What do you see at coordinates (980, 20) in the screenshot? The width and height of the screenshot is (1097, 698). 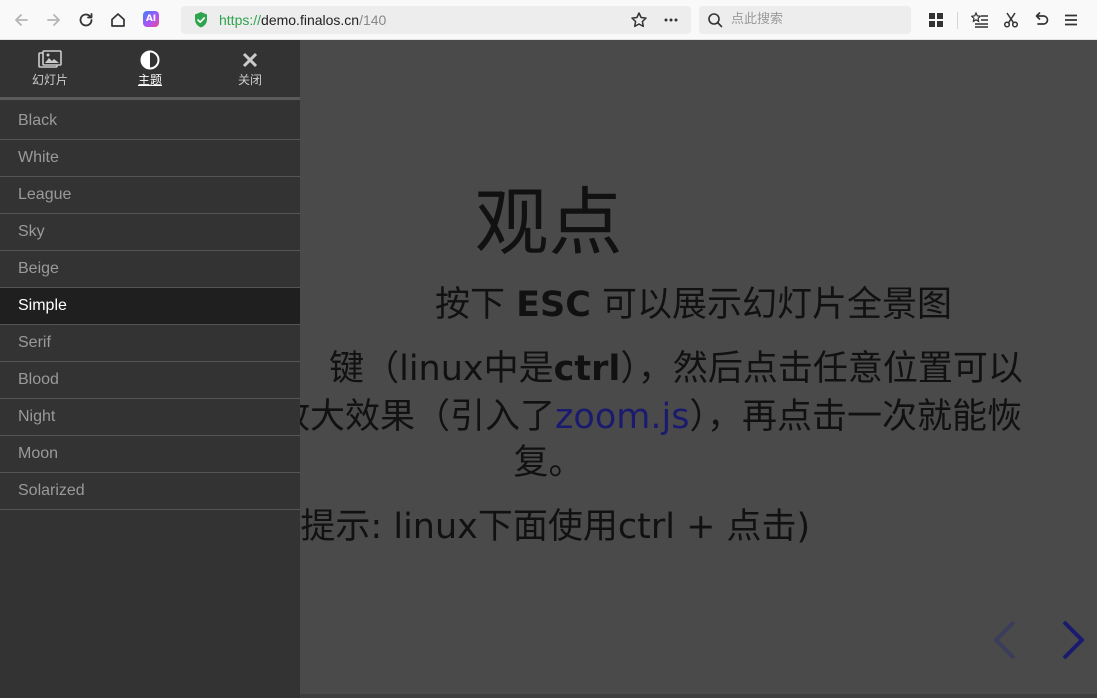 I see `favorites-list-icon` at bounding box center [980, 20].